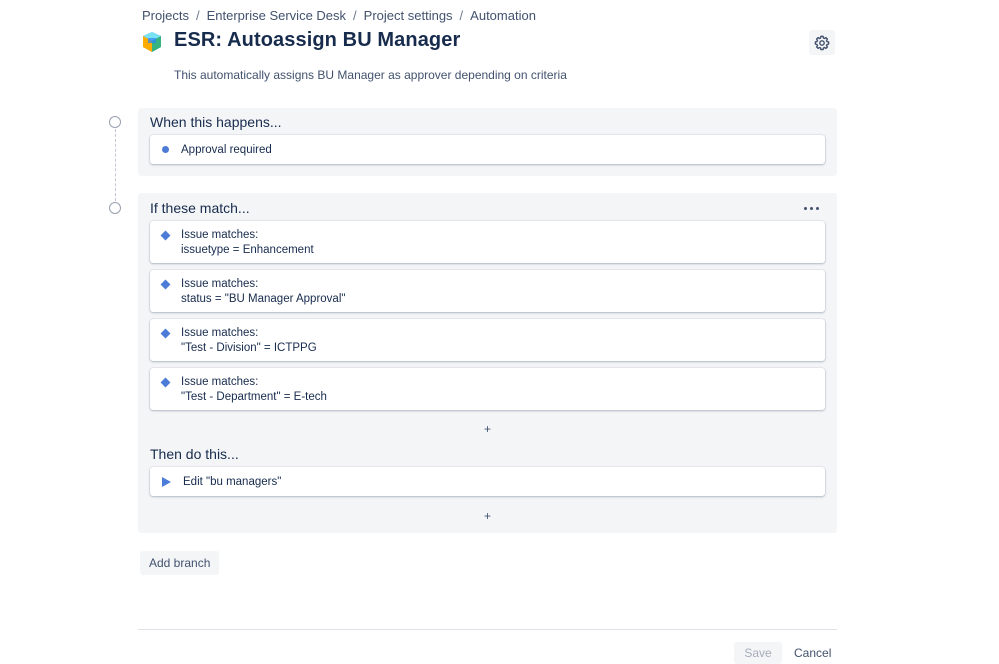 Image resolution: width=999 pixels, height=664 pixels. I want to click on condition-detail: "Test - Division" = ICTPPG, so click(249, 348).